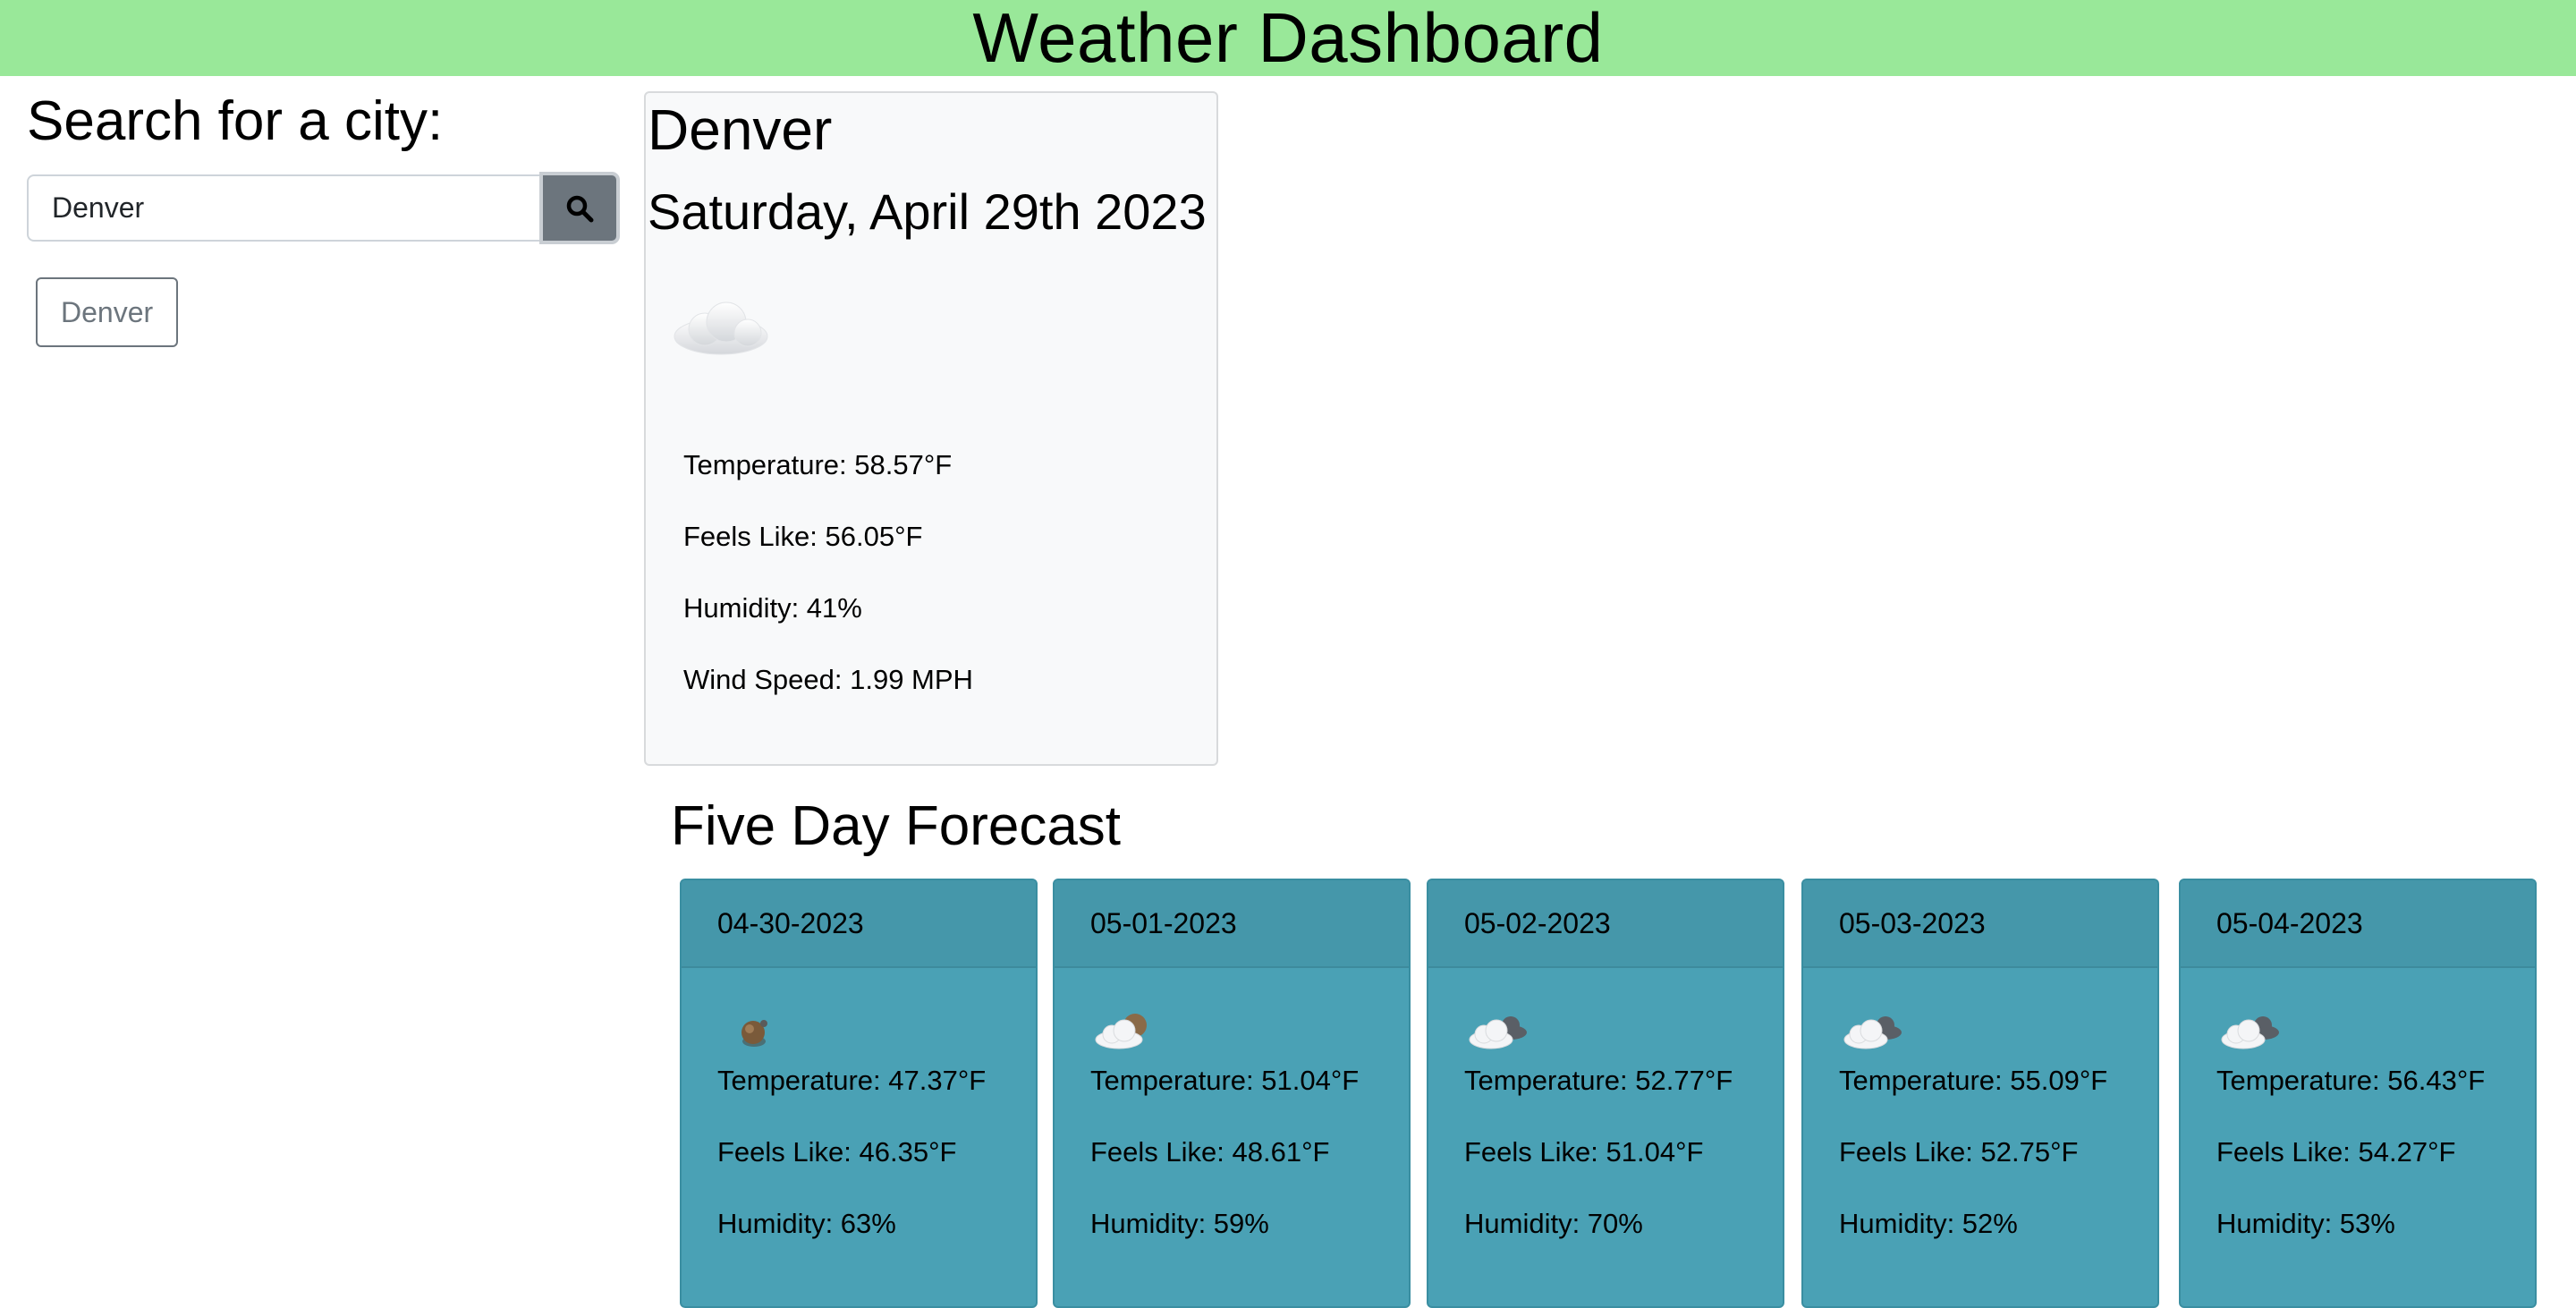 The height and width of the screenshot is (1308, 2576). What do you see at coordinates (896, 826) in the screenshot?
I see `forecast-title: Five Day Forecast` at bounding box center [896, 826].